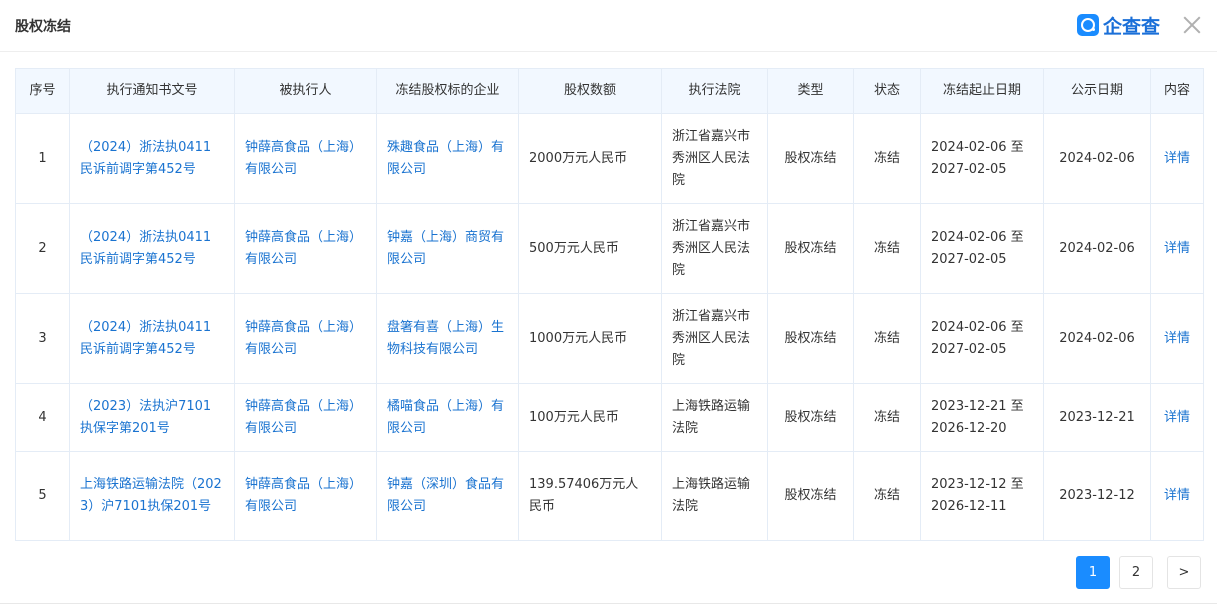 Image resolution: width=1217 pixels, height=611 pixels. What do you see at coordinates (810, 91) in the screenshot?
I see `col-header-type: 类型` at bounding box center [810, 91].